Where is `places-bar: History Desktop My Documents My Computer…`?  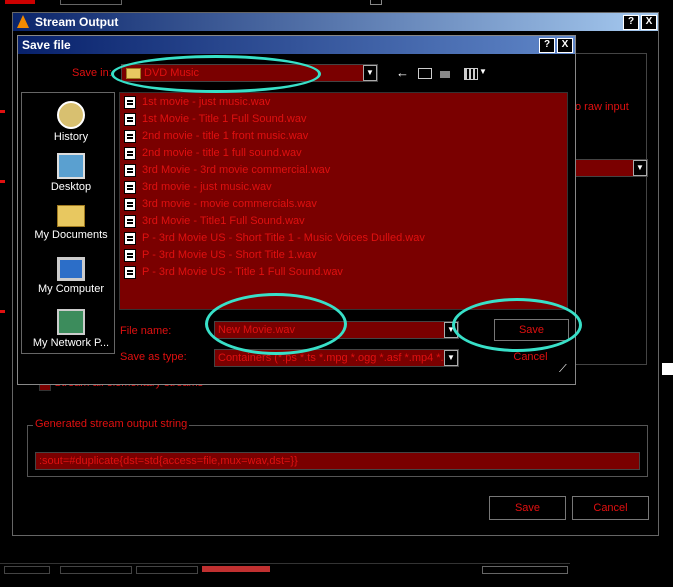 places-bar: History Desktop My Documents My Computer… is located at coordinates (68, 223).